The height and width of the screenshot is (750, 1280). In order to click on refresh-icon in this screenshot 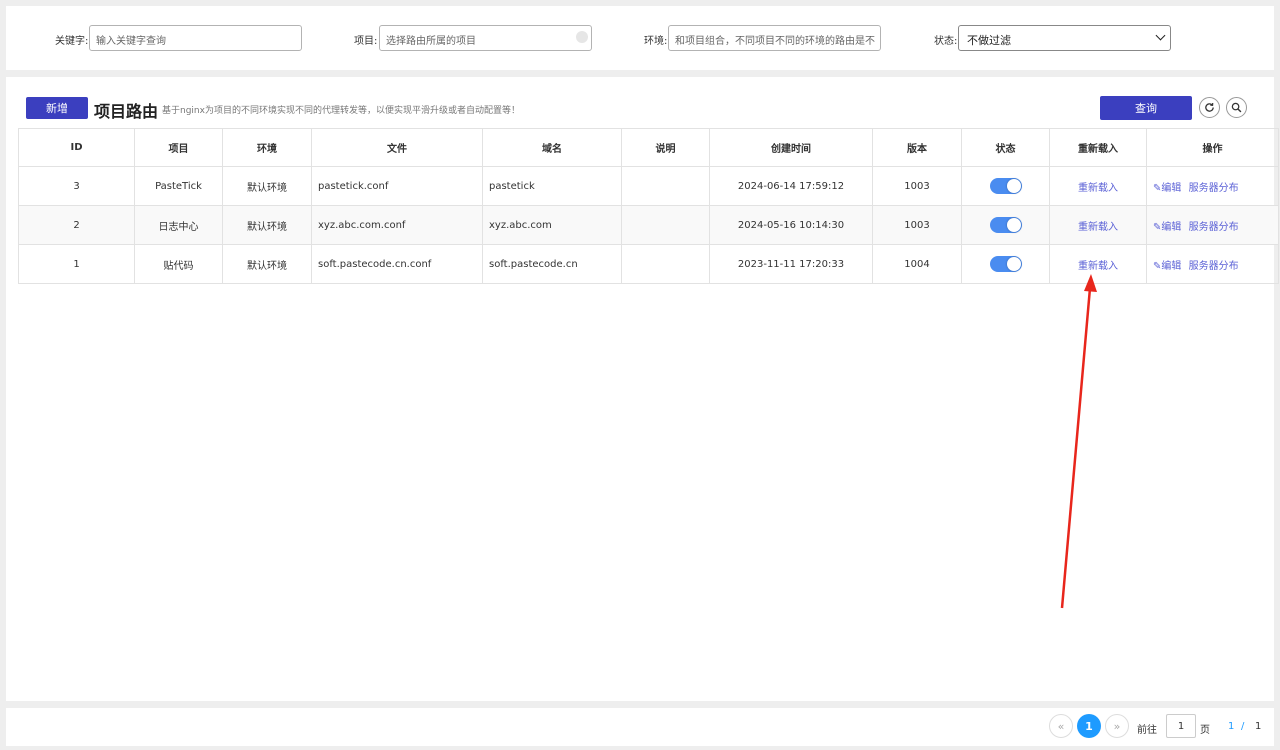, I will do `click(1209, 107)`.